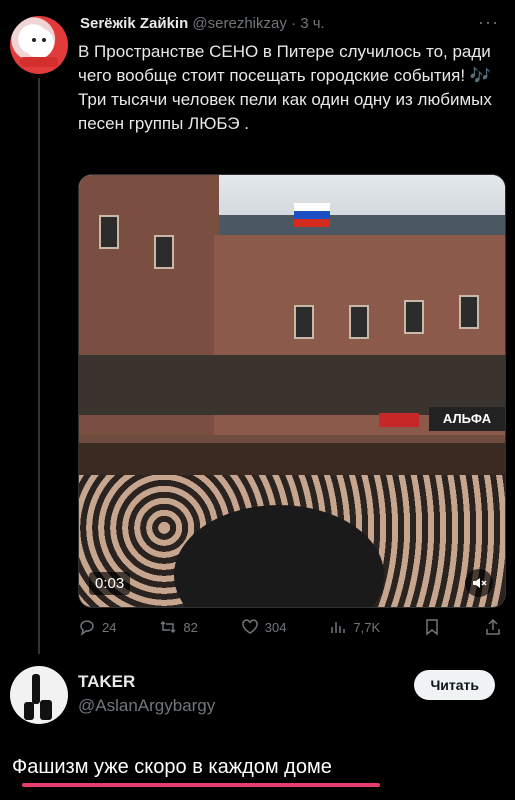 This screenshot has height=800, width=515. What do you see at coordinates (178, 627) in the screenshot?
I see `repost-button: 82` at bounding box center [178, 627].